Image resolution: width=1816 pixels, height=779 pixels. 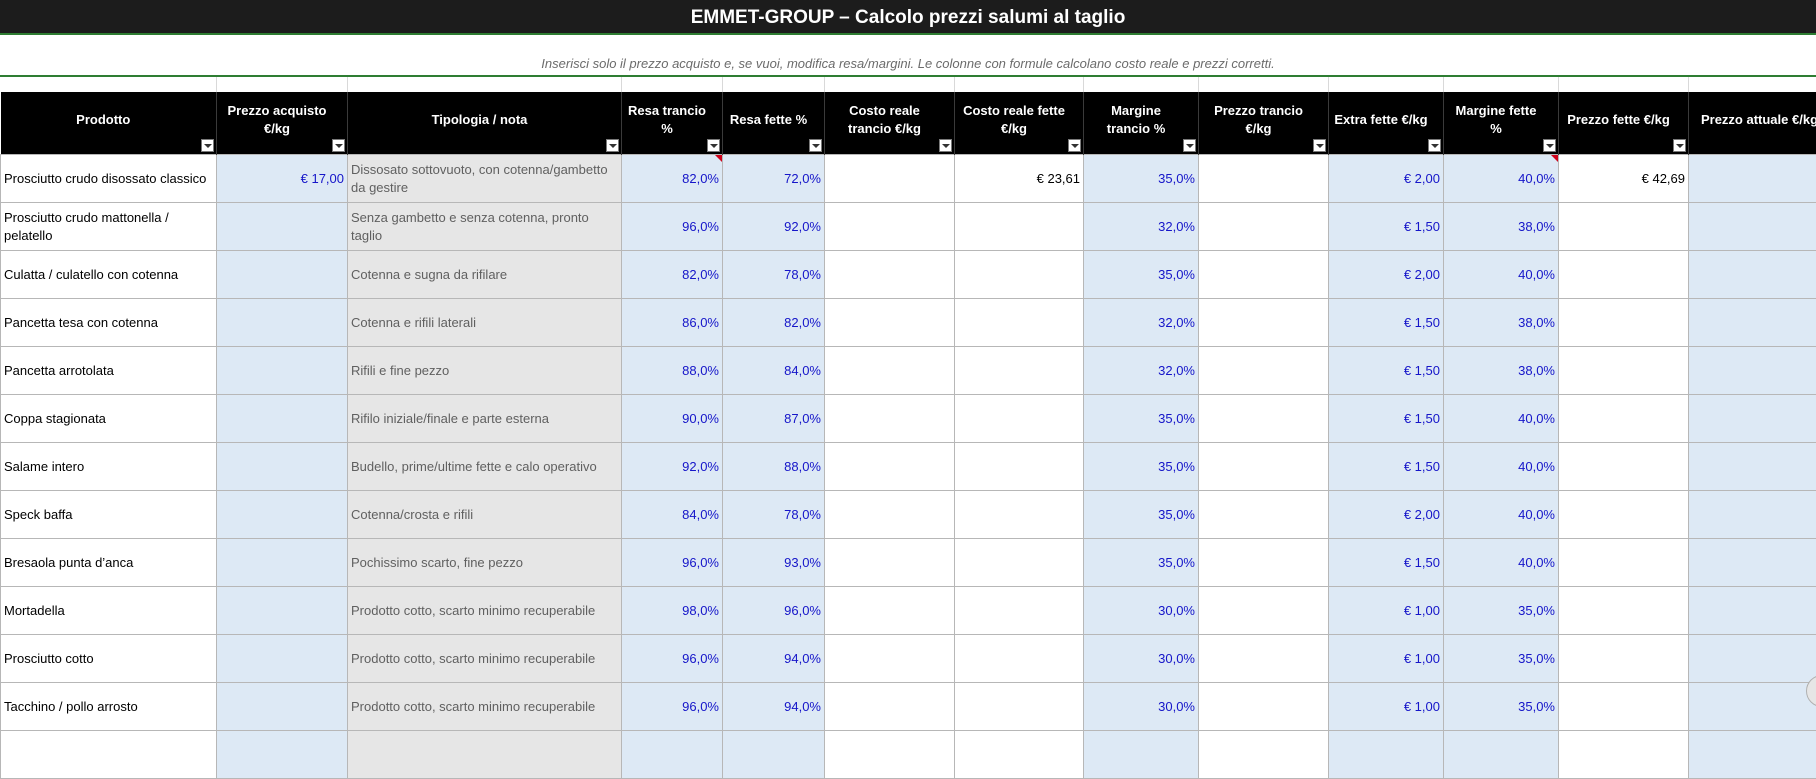 I want to click on cell-resa-trancio: 86,0%, so click(x=672, y=323).